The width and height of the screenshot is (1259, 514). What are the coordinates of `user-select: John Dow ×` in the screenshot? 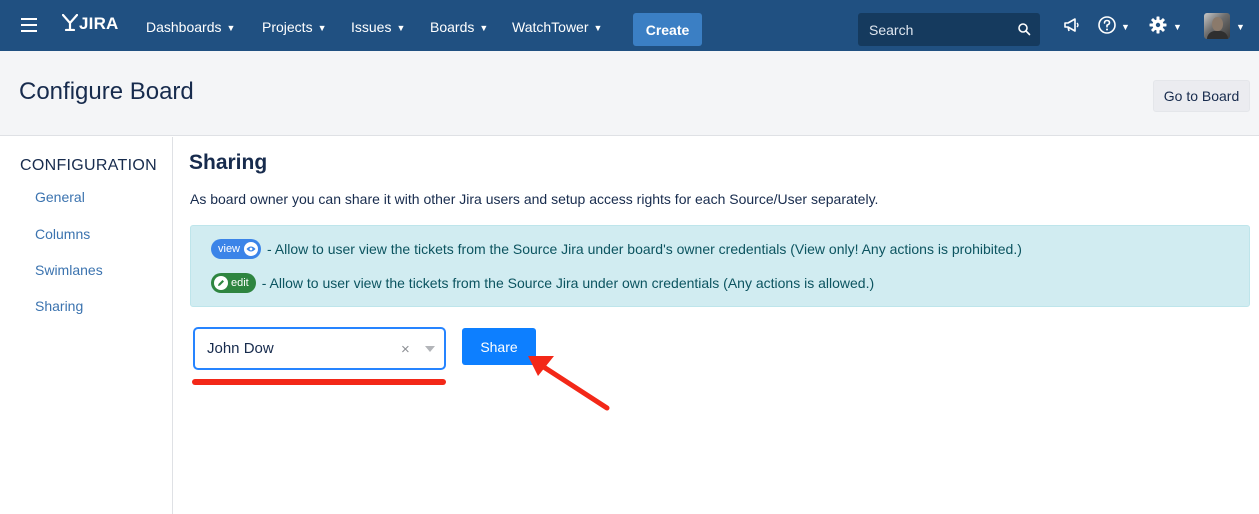 It's located at (319, 348).